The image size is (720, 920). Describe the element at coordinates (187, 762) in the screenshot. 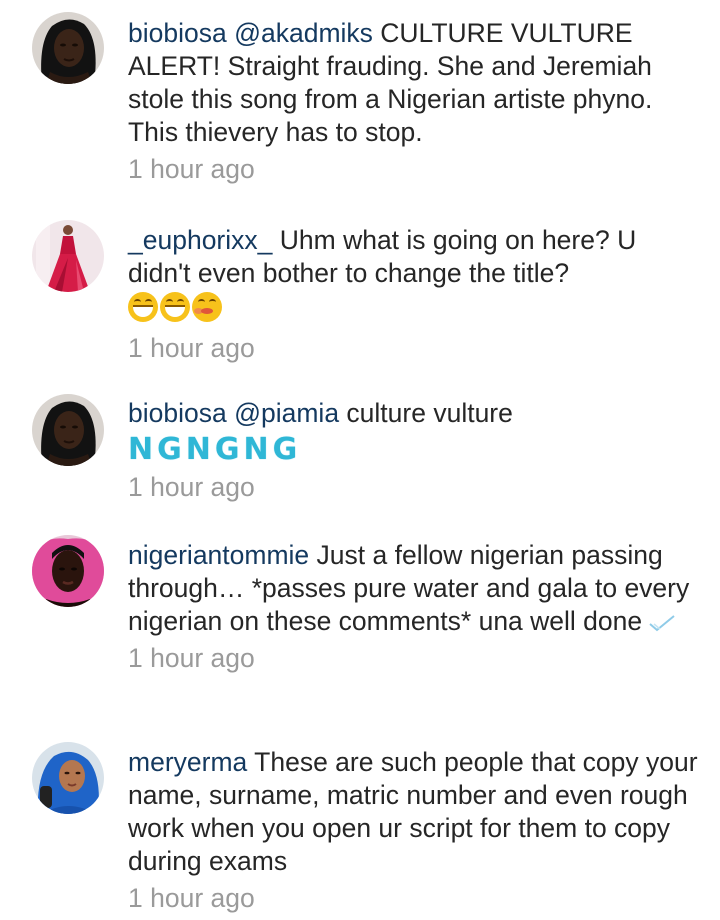

I see `username-link: meryerma` at that location.